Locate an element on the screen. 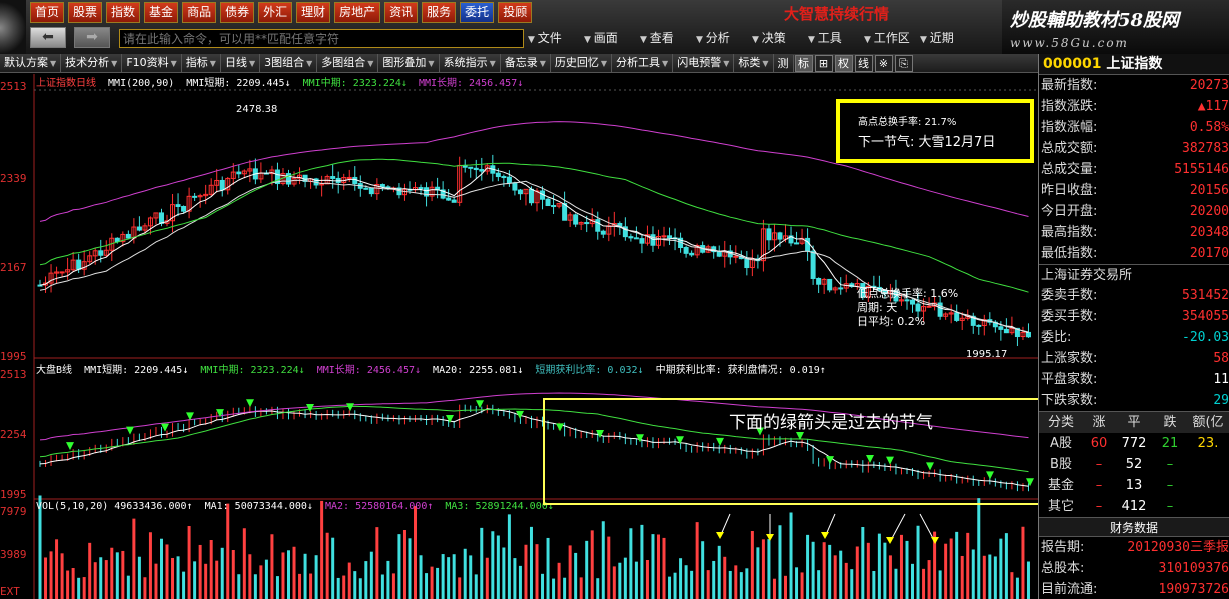  quote-name: 上证指数 is located at coordinates (1134, 64).